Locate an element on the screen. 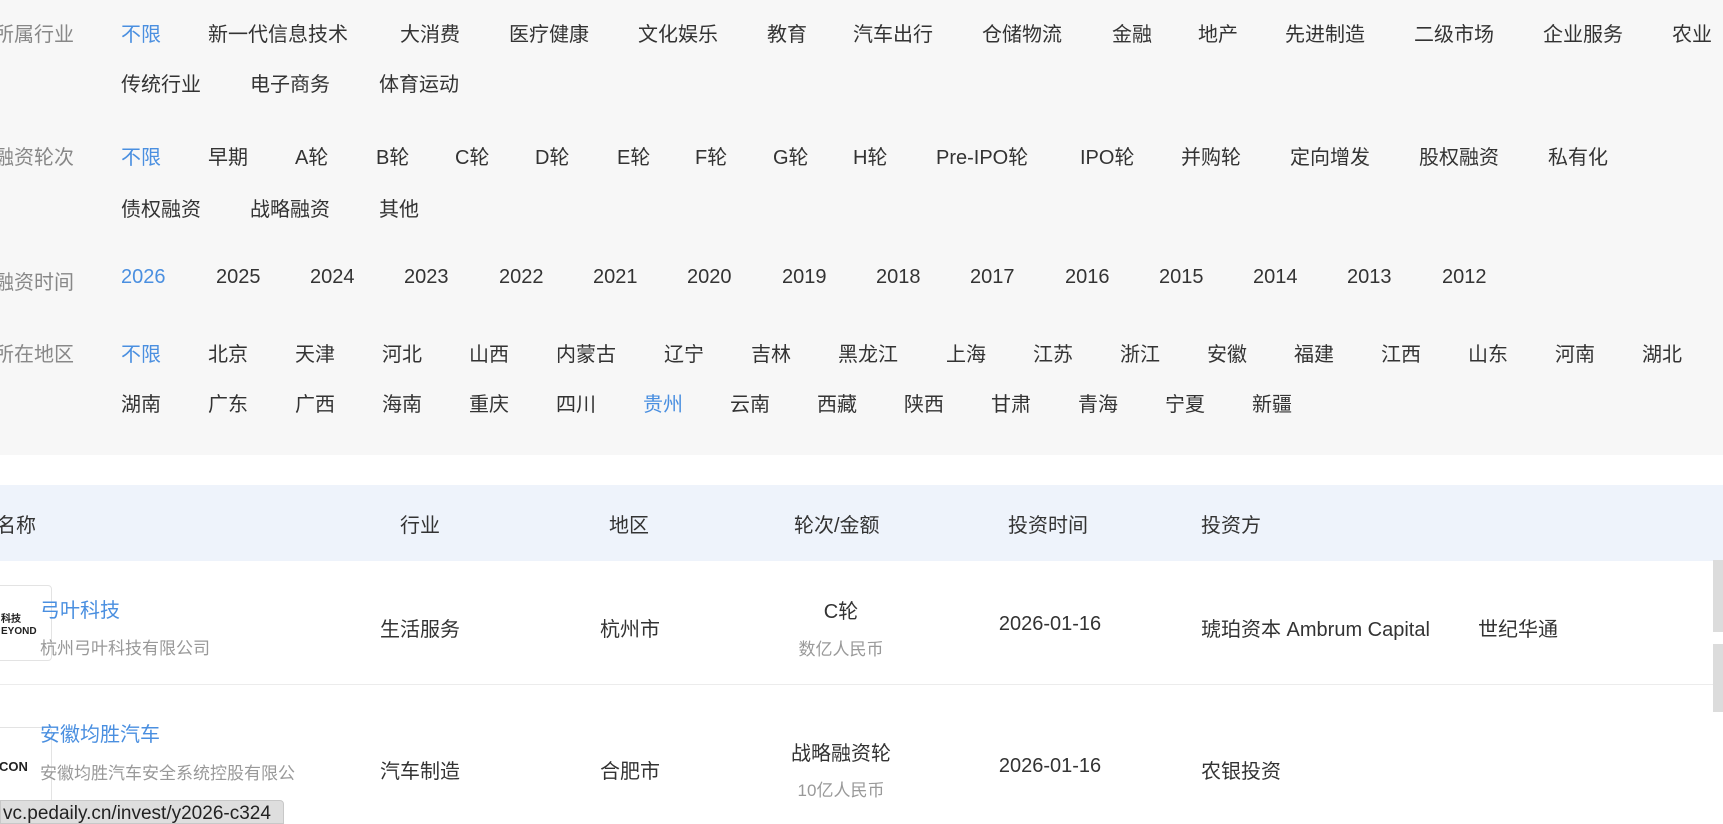 The width and height of the screenshot is (1723, 824). company-full-name: 杭州弓叶科技有限公司 is located at coordinates (125, 648).